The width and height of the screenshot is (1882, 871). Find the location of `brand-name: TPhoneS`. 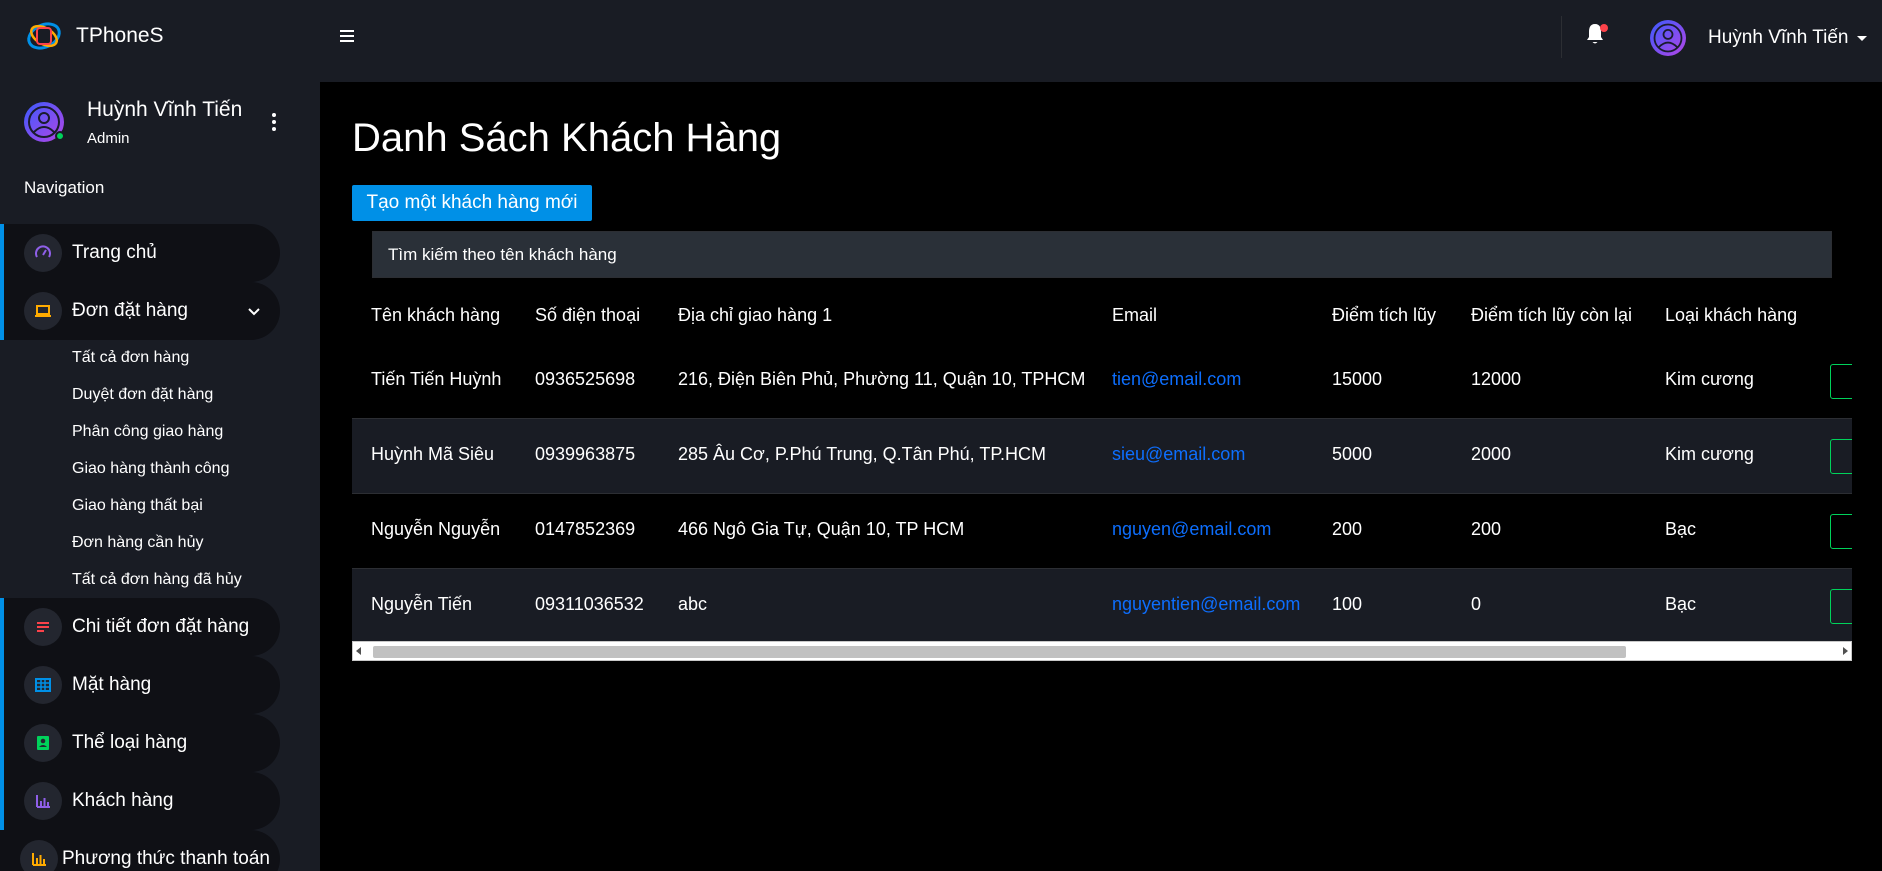

brand-name: TPhoneS is located at coordinates (120, 35).